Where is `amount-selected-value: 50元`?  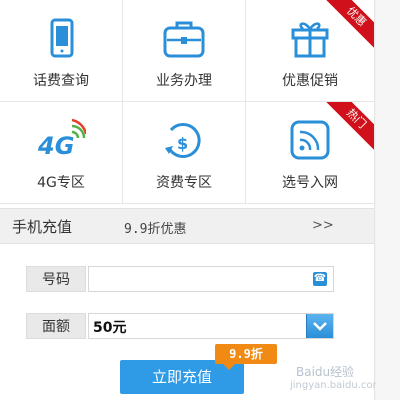 amount-selected-value: 50元 is located at coordinates (110, 328).